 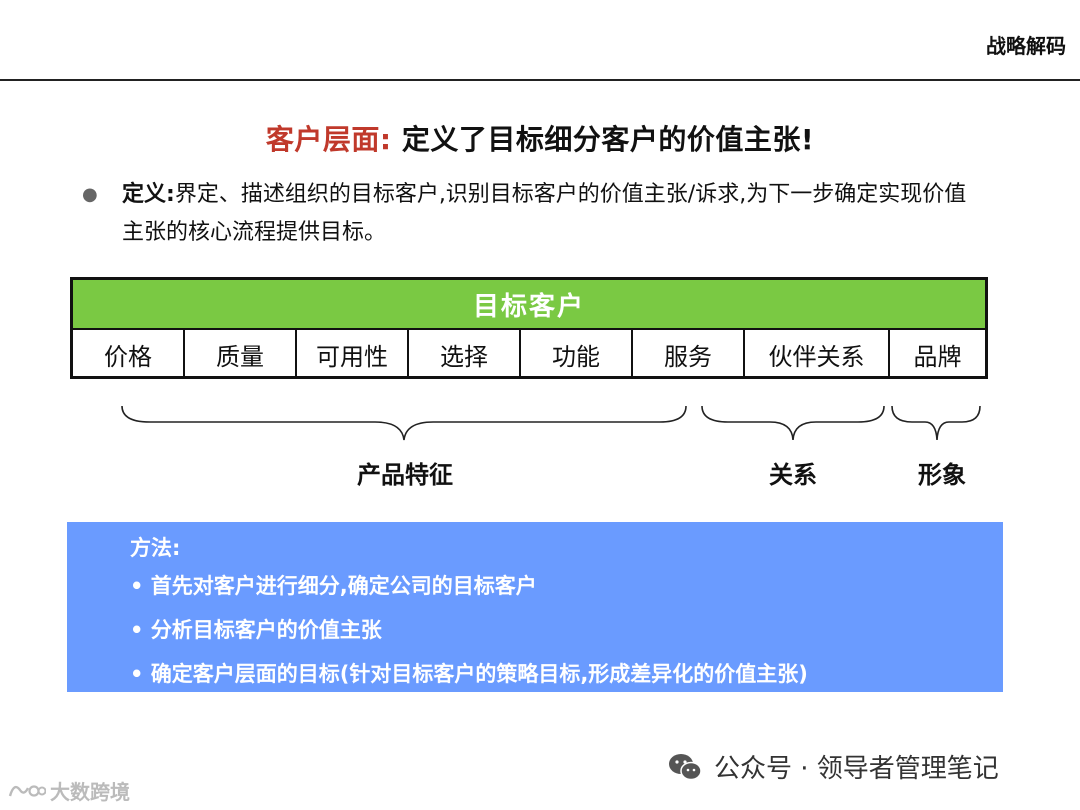 What do you see at coordinates (577, 354) in the screenshot?
I see `table-cell-function: 功能` at bounding box center [577, 354].